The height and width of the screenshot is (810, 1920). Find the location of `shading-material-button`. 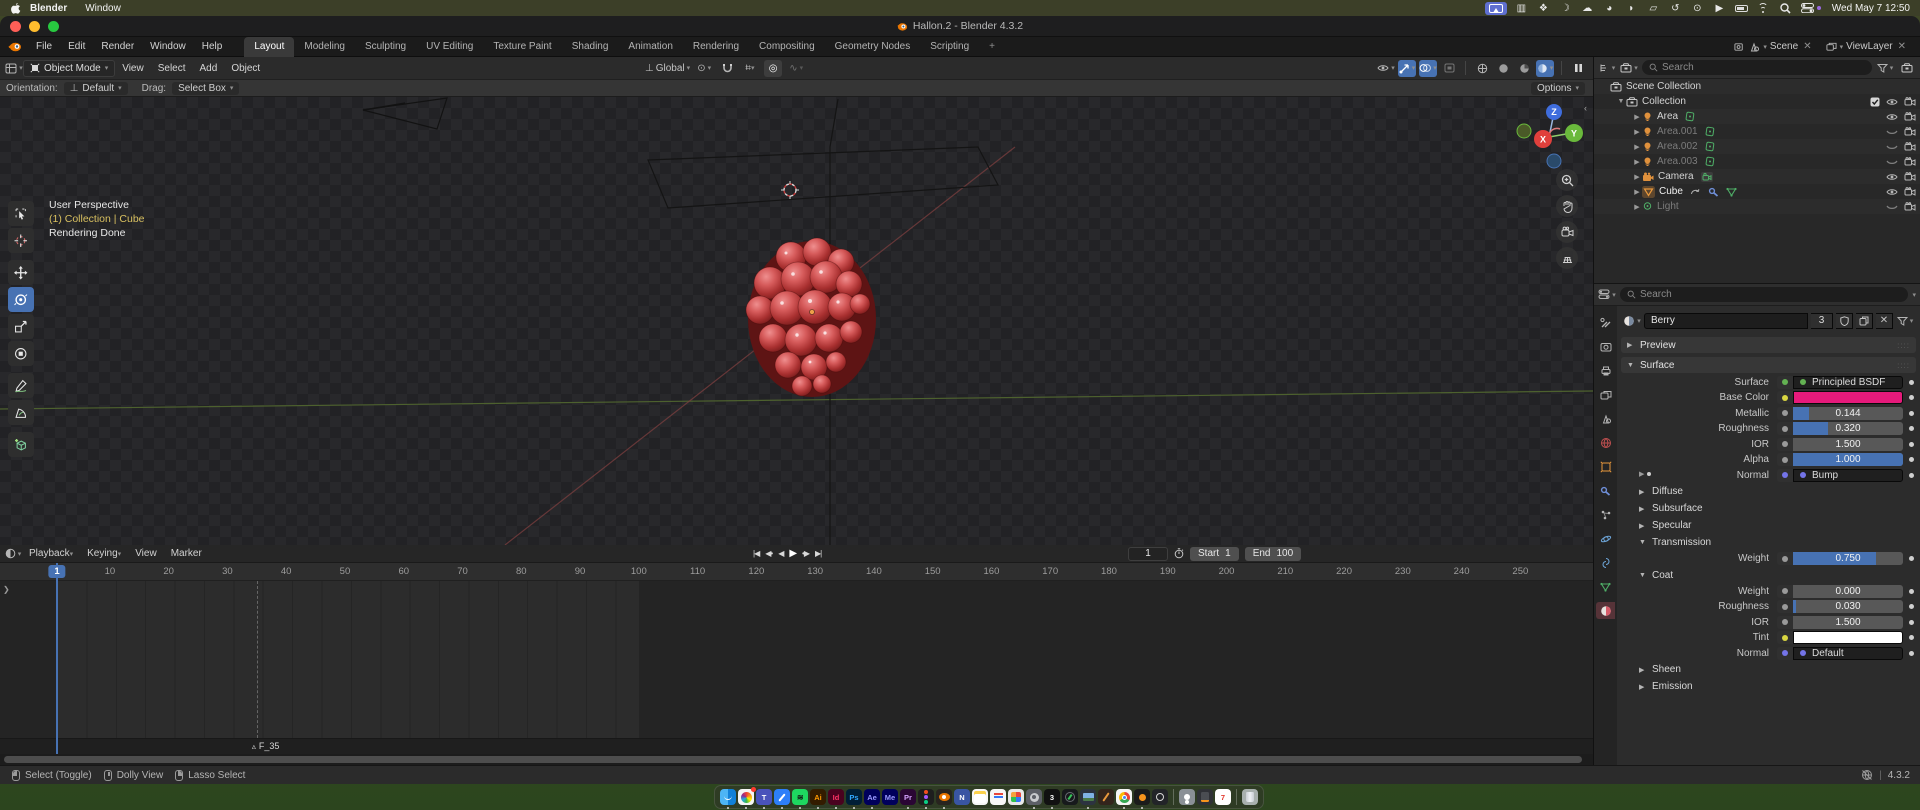

shading-material-button is located at coordinates (1524, 68).